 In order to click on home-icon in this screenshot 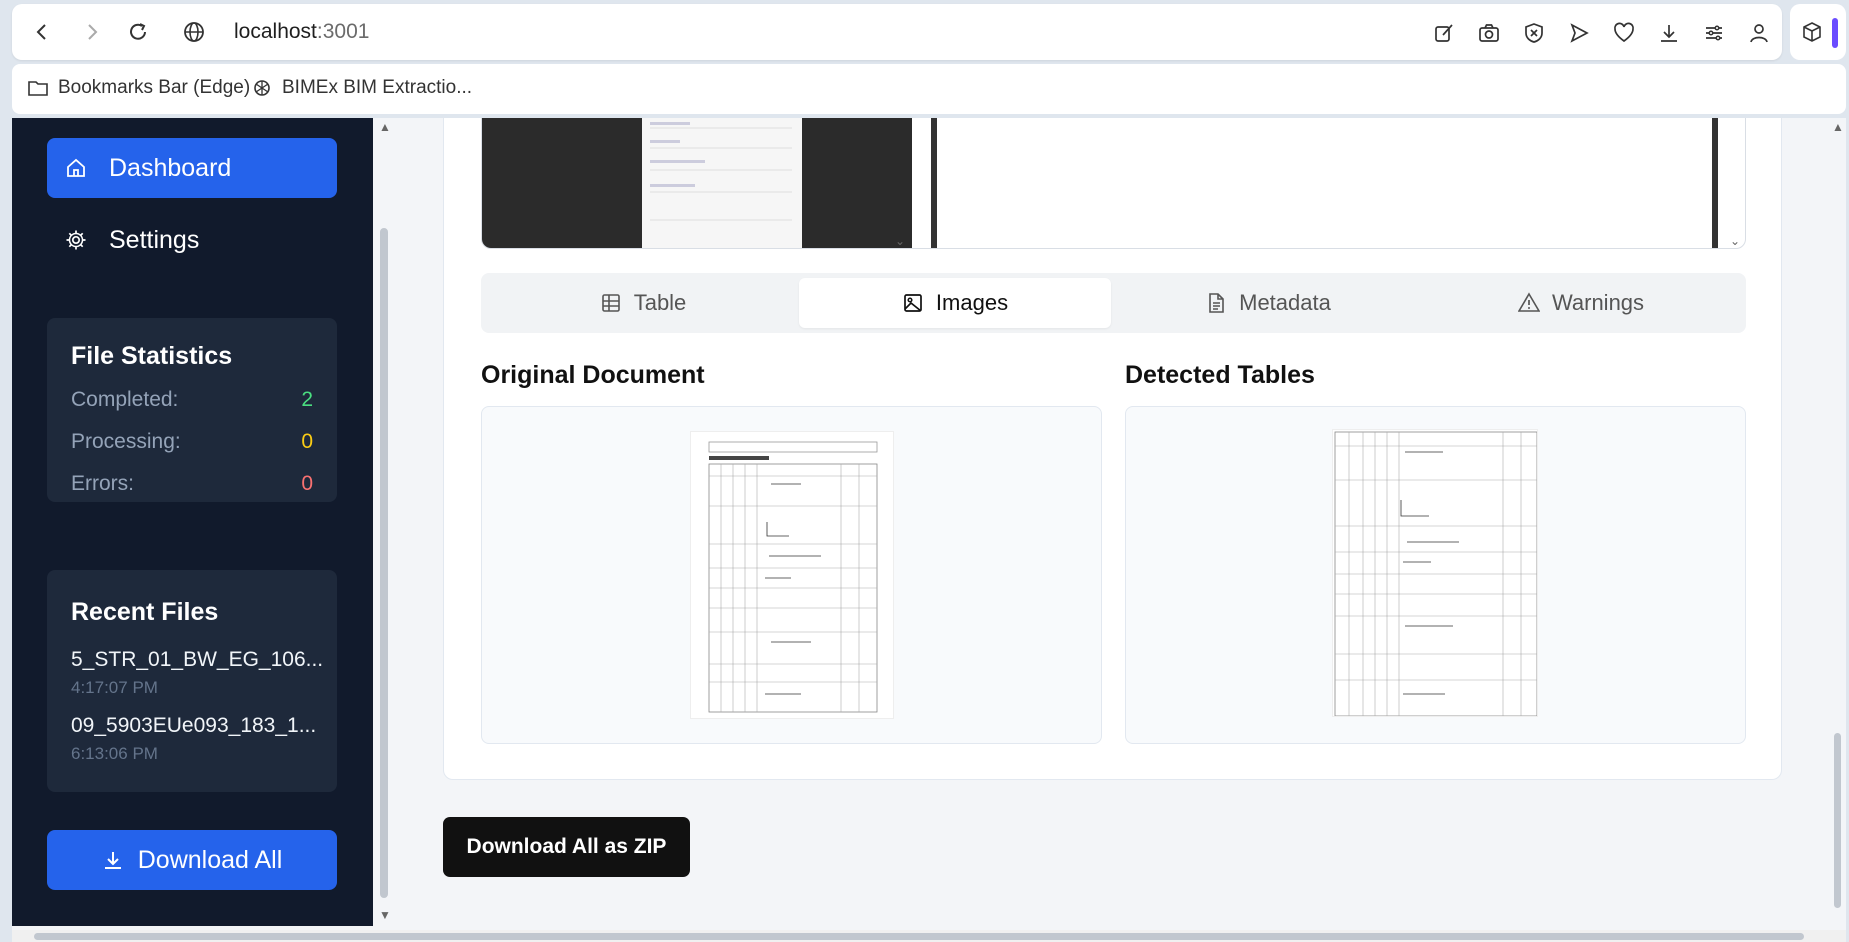, I will do `click(76, 168)`.